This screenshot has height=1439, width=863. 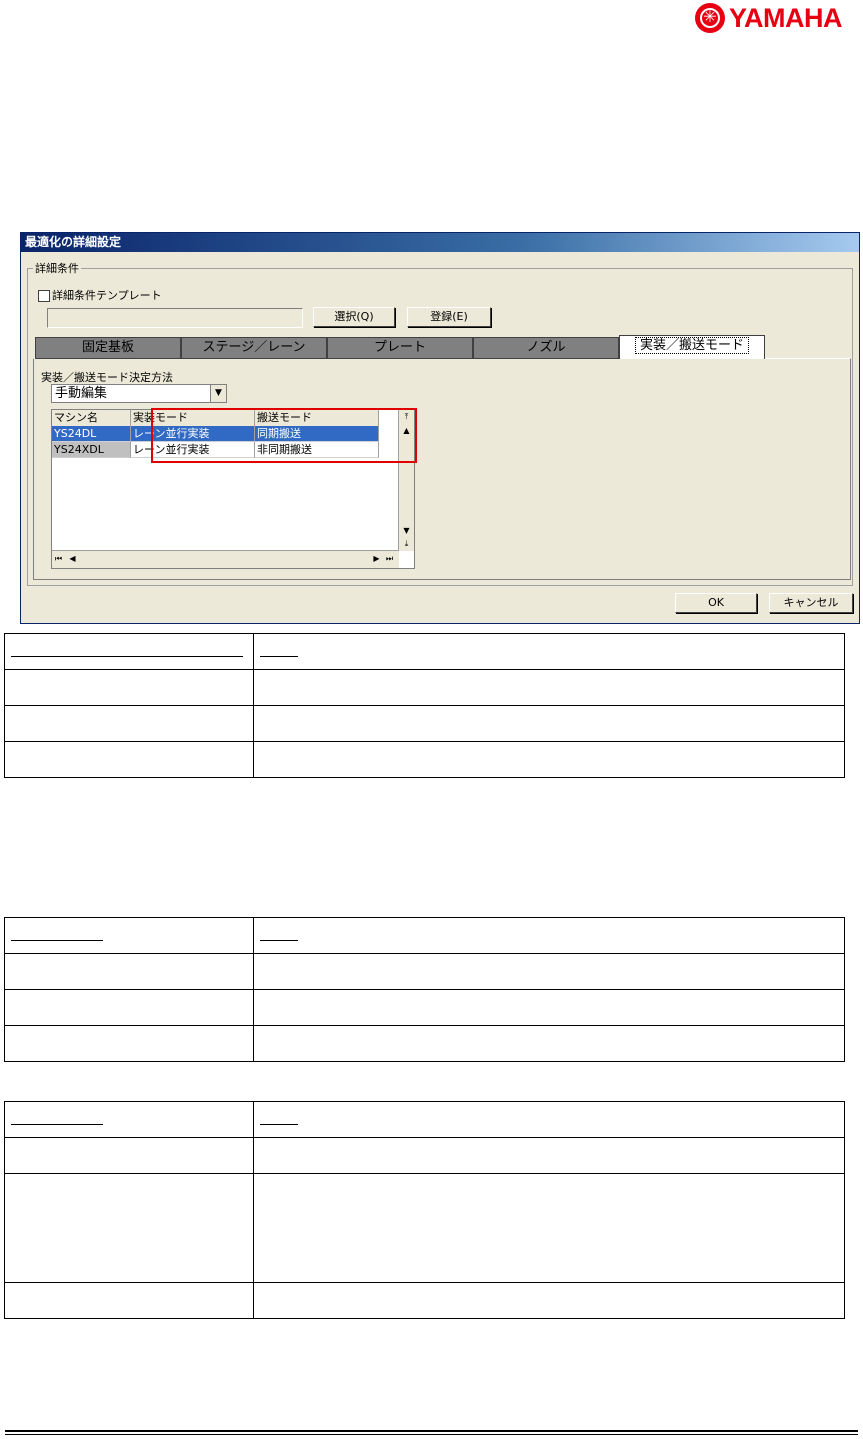 What do you see at coordinates (811, 603) in the screenshot?
I see `cancel-button: キャンセル` at bounding box center [811, 603].